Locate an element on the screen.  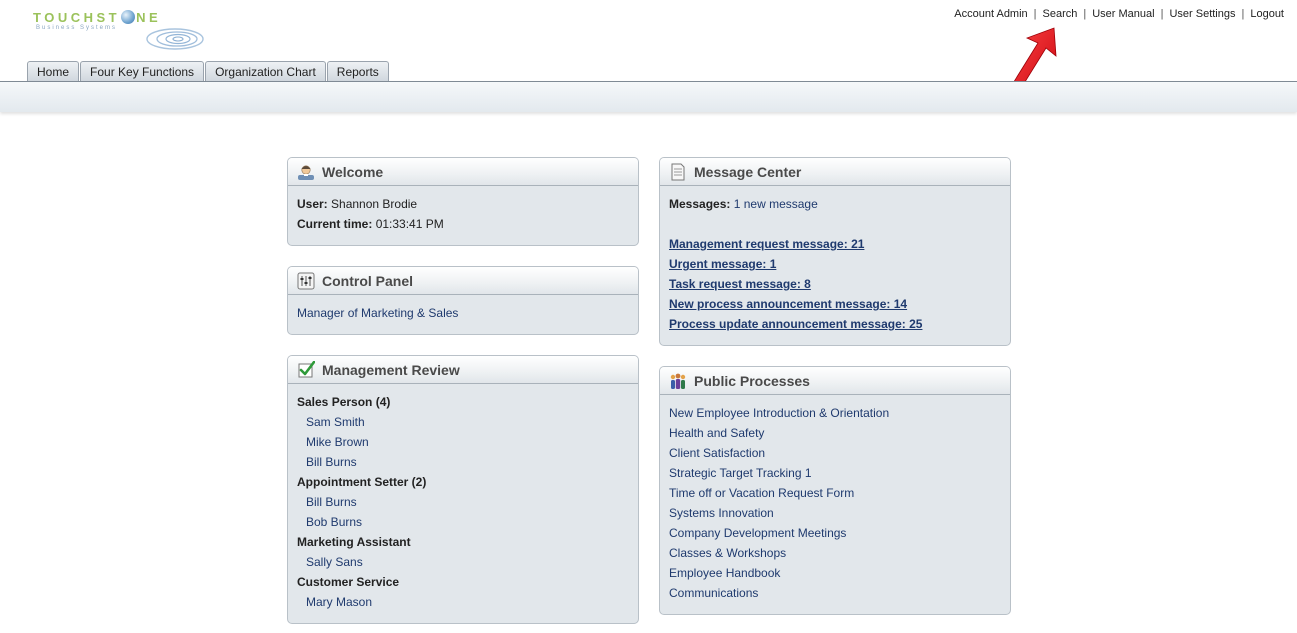
person-link: Mike Brown is located at coordinates (337, 442).